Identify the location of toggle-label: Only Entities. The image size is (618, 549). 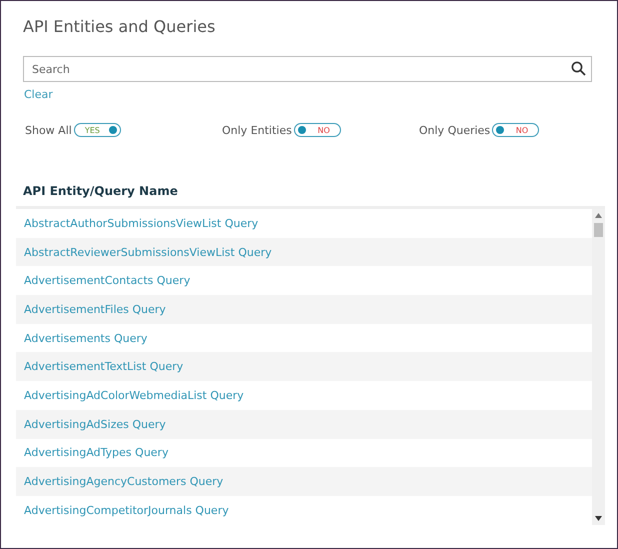
(257, 130).